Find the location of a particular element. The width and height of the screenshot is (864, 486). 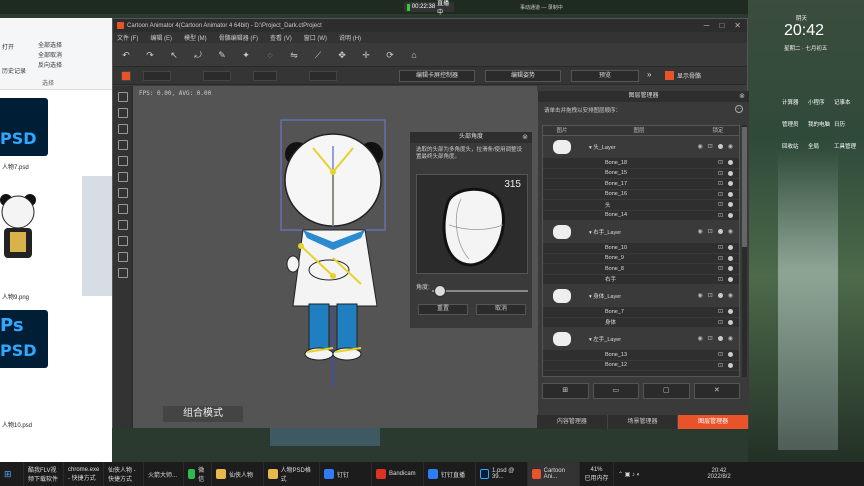

taskbar-item-8: Bandicam is located at coordinates (398, 474).